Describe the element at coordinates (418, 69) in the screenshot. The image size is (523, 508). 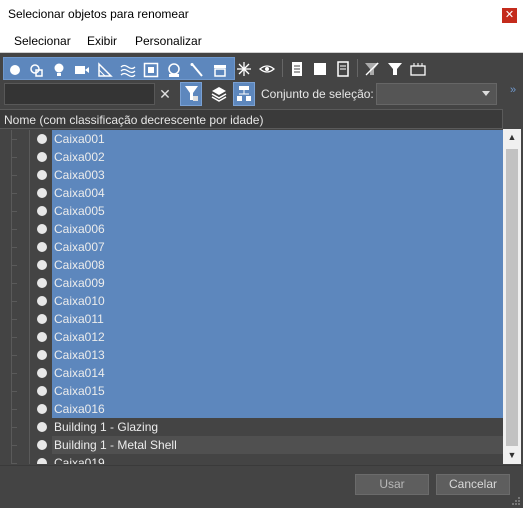
I see `display-children-icon` at that location.